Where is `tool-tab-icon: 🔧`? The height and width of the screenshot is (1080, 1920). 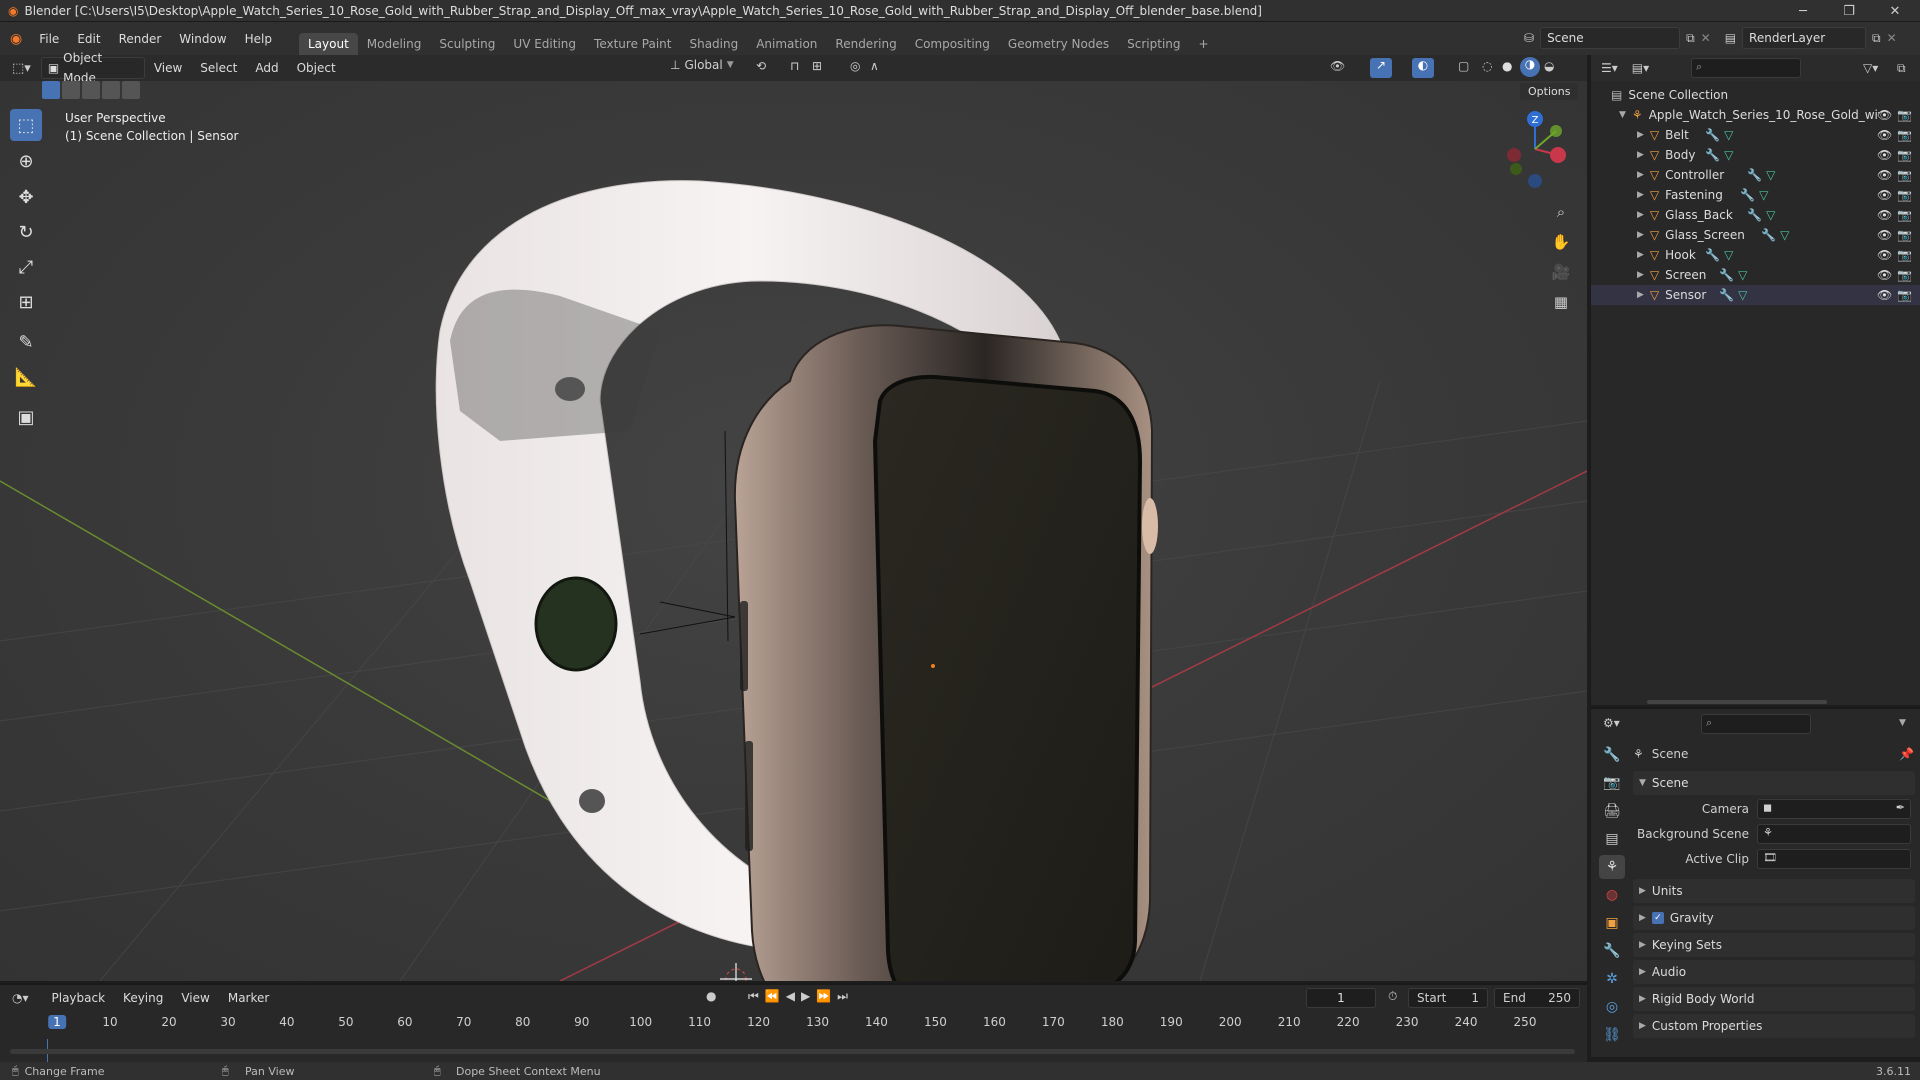
tool-tab-icon: 🔧 is located at coordinates (1612, 755).